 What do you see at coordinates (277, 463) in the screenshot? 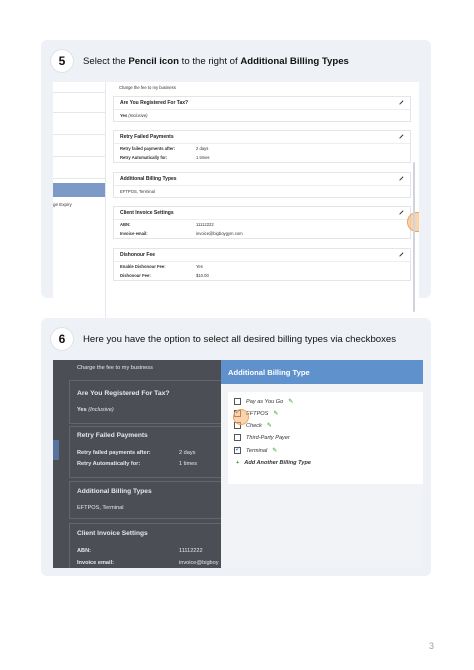
I see `add-label: Add Another Billing Type` at bounding box center [277, 463].